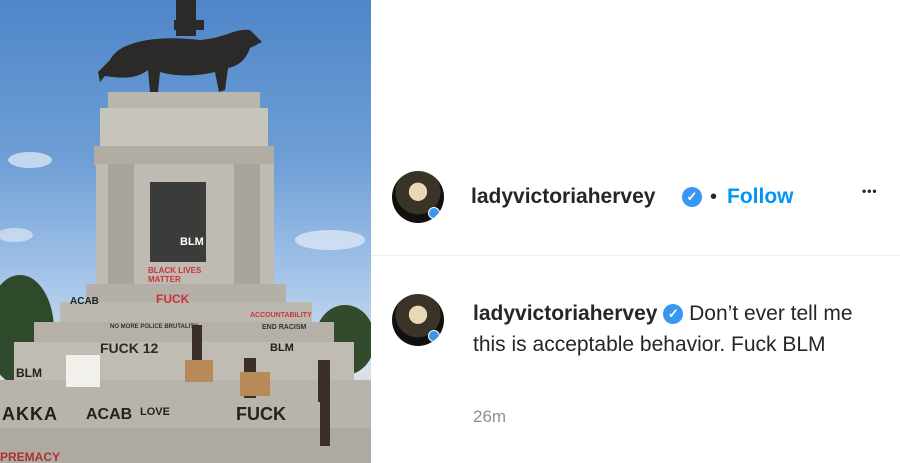  Describe the element at coordinates (673, 314) in the screenshot. I see `comment-verified-badge-icon: ✓` at that location.